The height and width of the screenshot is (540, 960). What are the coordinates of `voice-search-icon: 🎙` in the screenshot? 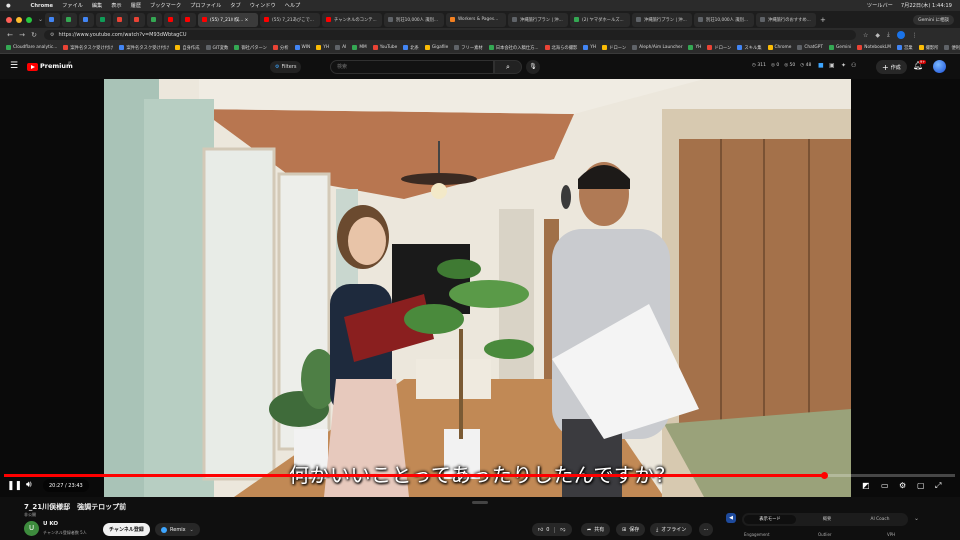 It's located at (533, 67).